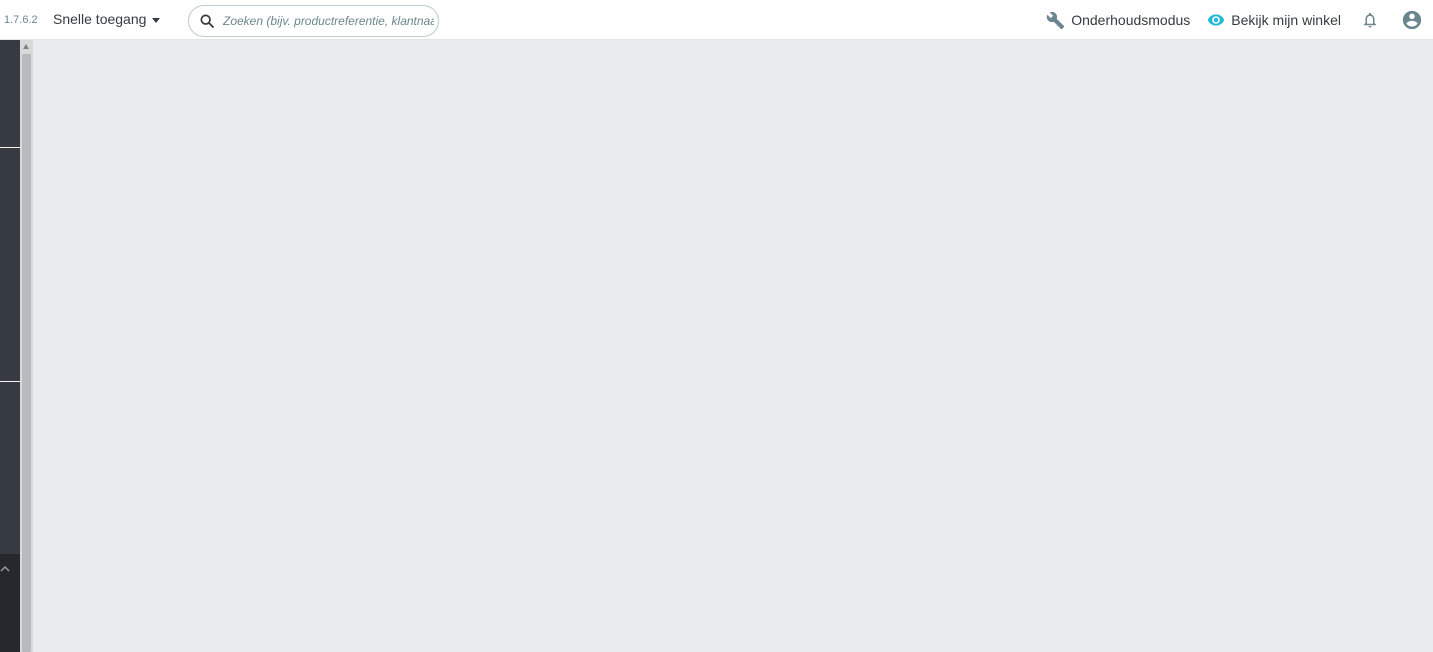  What do you see at coordinates (26, 46) in the screenshot?
I see `scroll-up-arrow-icon` at bounding box center [26, 46].